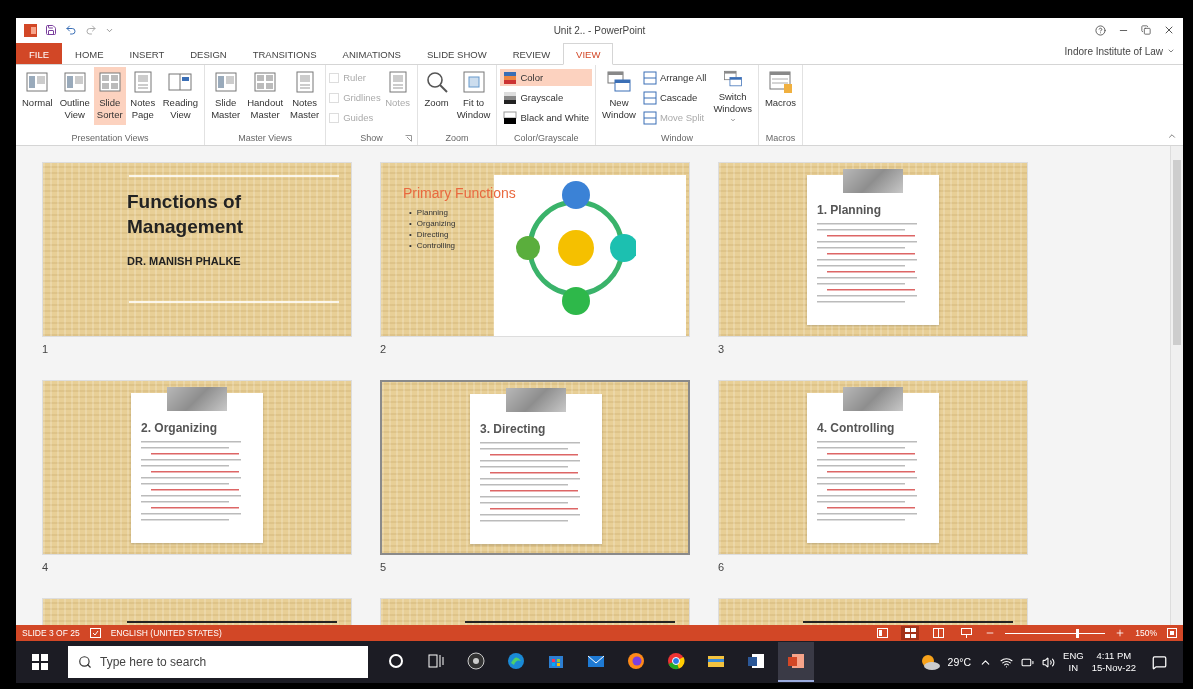  Describe the element at coordinates (882, 633) in the screenshot. I see `normal-view-icon` at that location.